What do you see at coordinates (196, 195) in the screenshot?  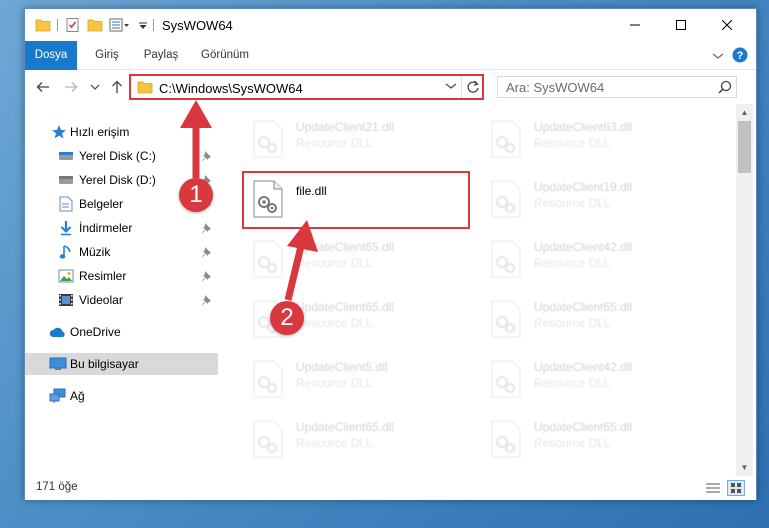 I see `step-1-callout: 1` at bounding box center [196, 195].